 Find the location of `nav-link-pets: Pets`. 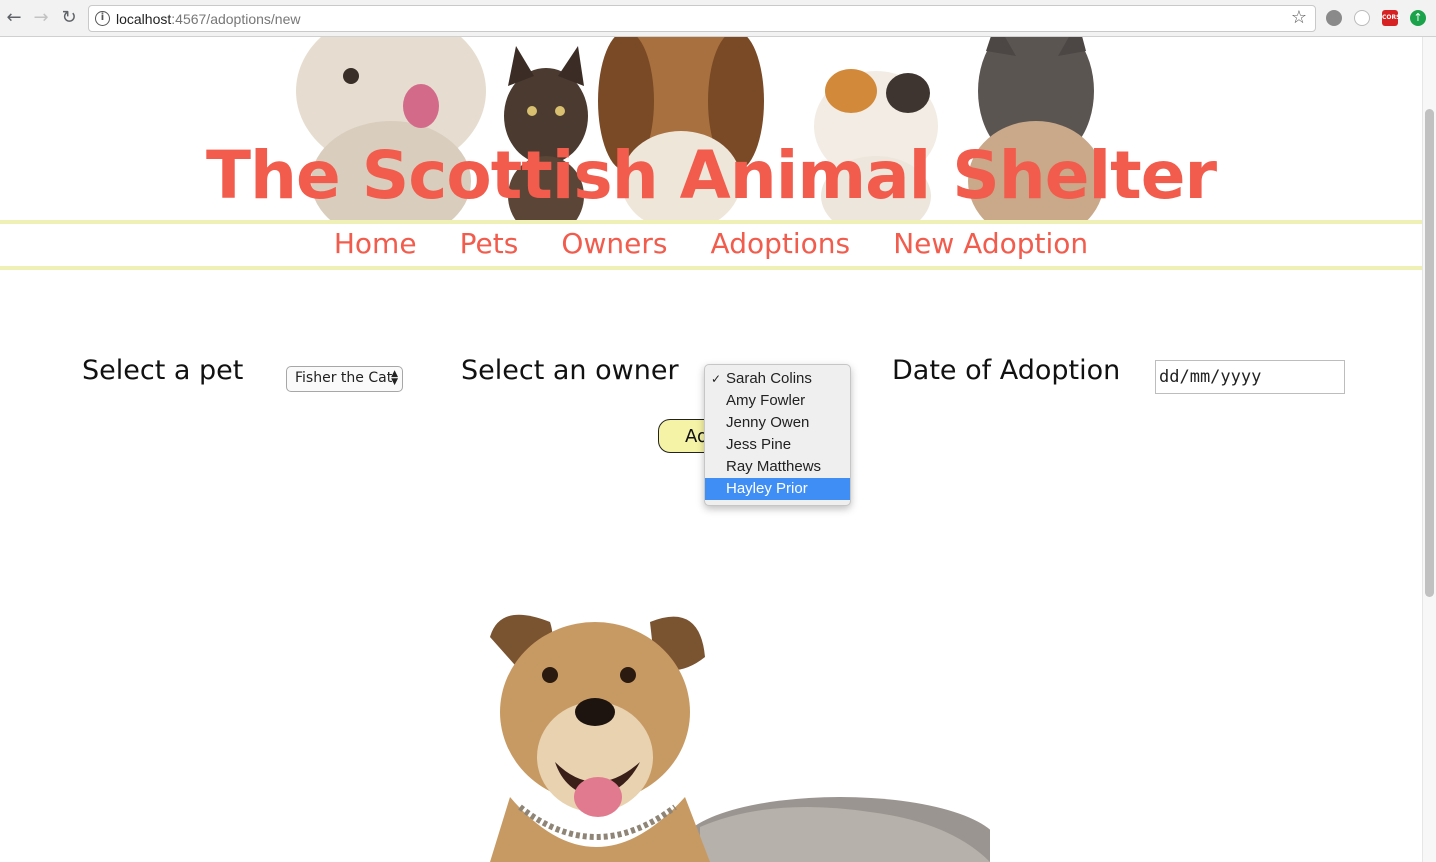

nav-link-pets: Pets is located at coordinates (489, 244).